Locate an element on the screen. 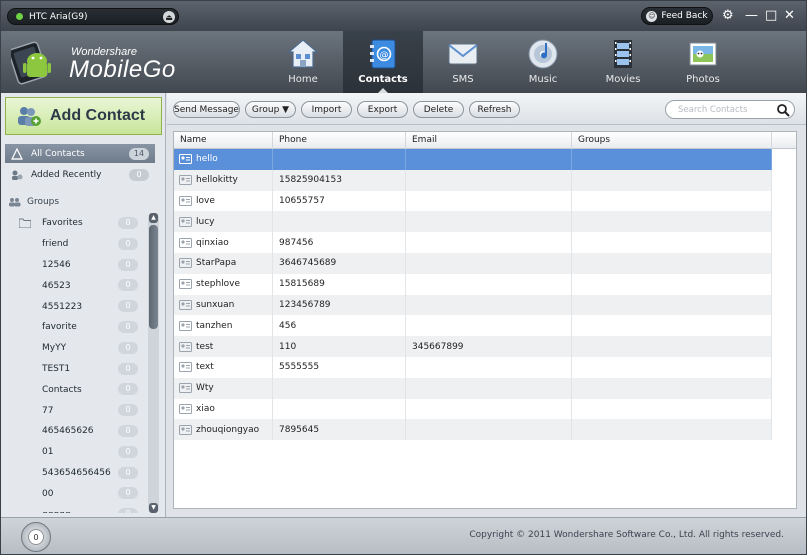 This screenshot has height=555, width=807. group-item: 465465626 0 is located at coordinates (73, 431).